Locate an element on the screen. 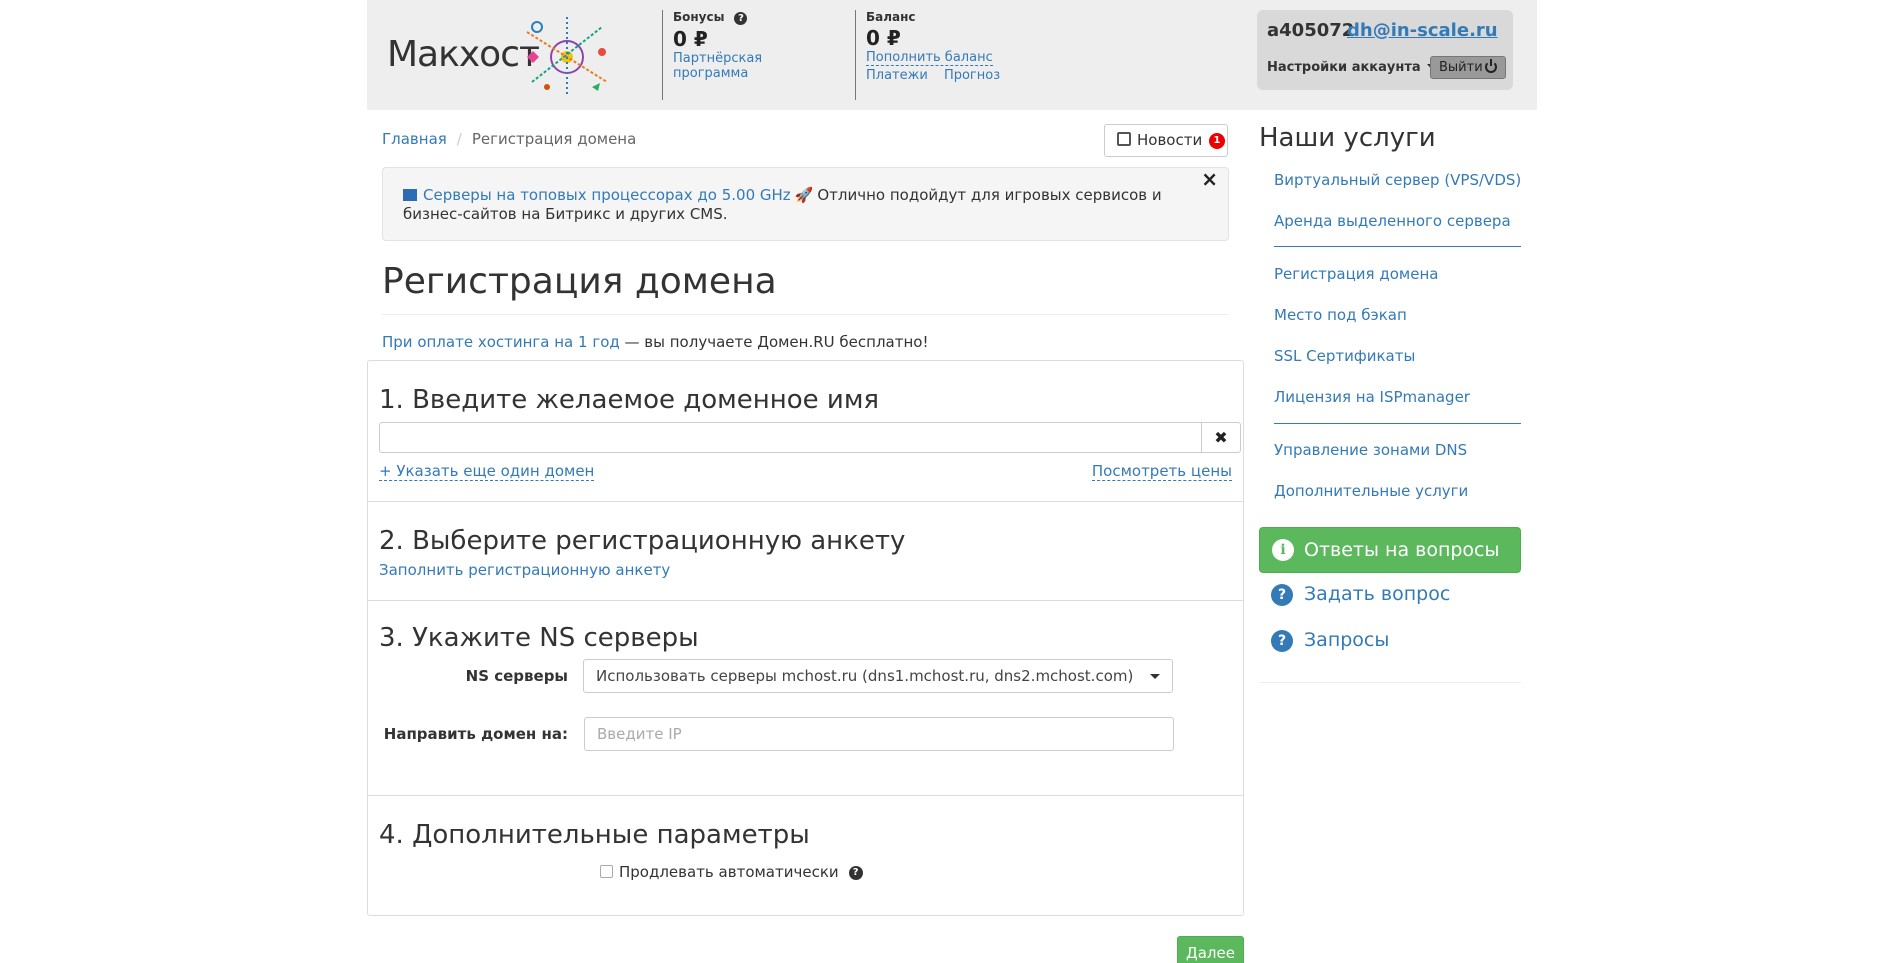 The image size is (1896, 963). sidebar-item-dedicated: Аренда выделенного сервера is located at coordinates (1392, 221).